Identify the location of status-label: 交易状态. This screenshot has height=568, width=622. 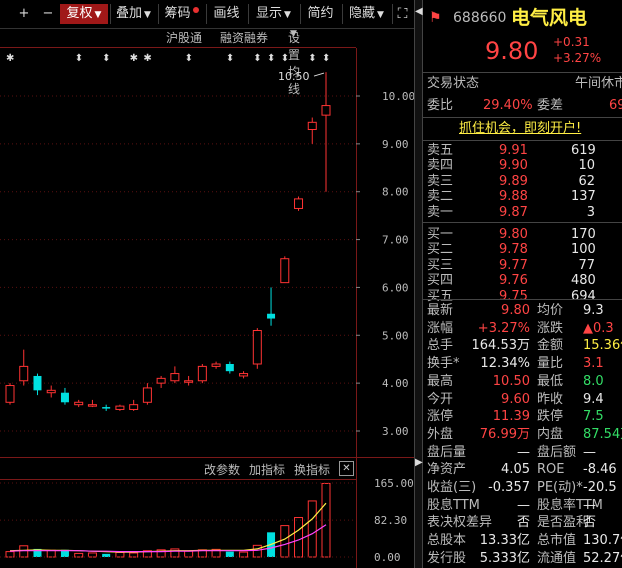
(453, 83).